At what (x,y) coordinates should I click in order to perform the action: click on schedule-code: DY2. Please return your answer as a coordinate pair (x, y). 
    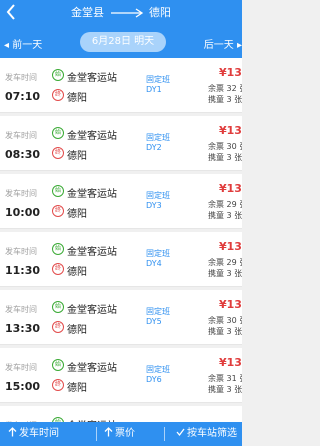
    Looking at the image, I should click on (154, 147).